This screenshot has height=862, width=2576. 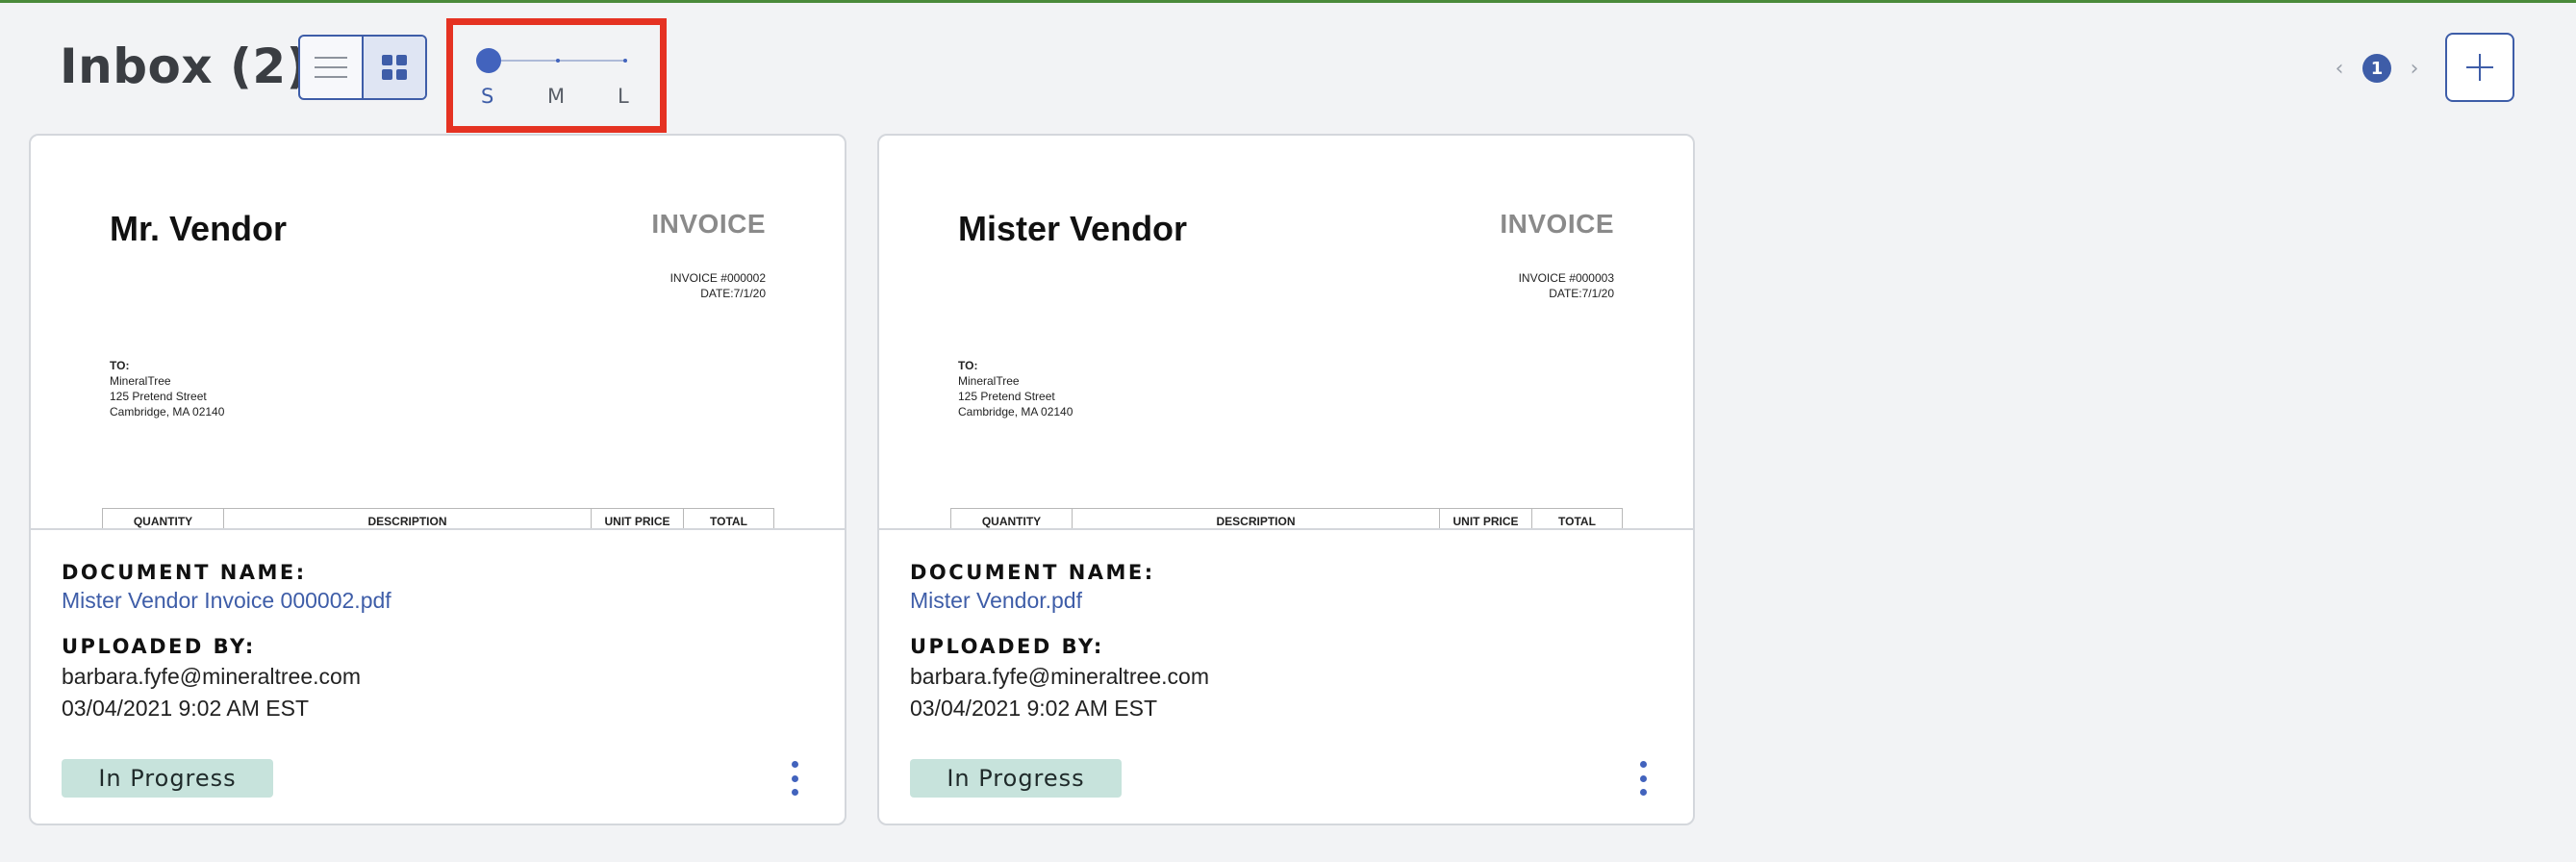 I want to click on top-accent-line, so click(x=1288, y=1).